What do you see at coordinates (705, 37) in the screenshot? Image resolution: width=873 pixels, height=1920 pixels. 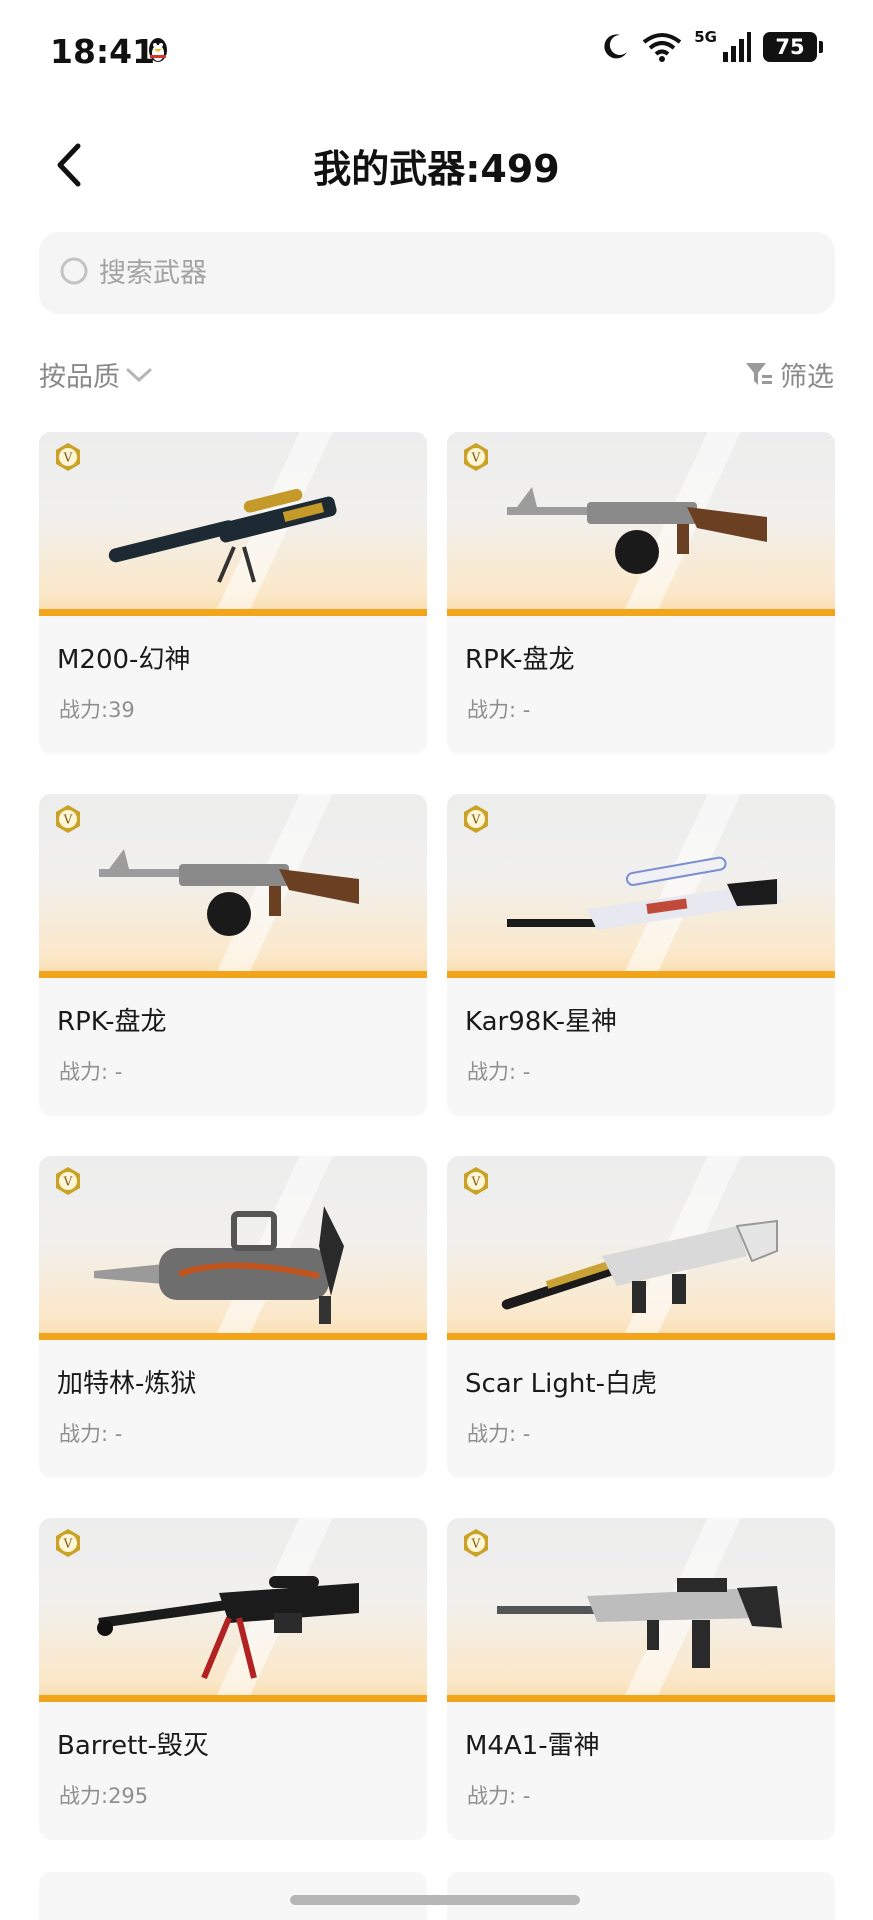 I see `network-type: 5G` at bounding box center [705, 37].